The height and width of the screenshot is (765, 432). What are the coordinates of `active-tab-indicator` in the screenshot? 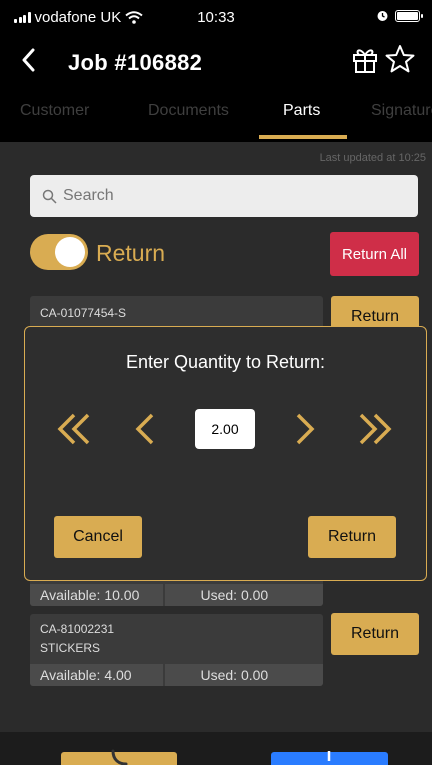 It's located at (303, 137).